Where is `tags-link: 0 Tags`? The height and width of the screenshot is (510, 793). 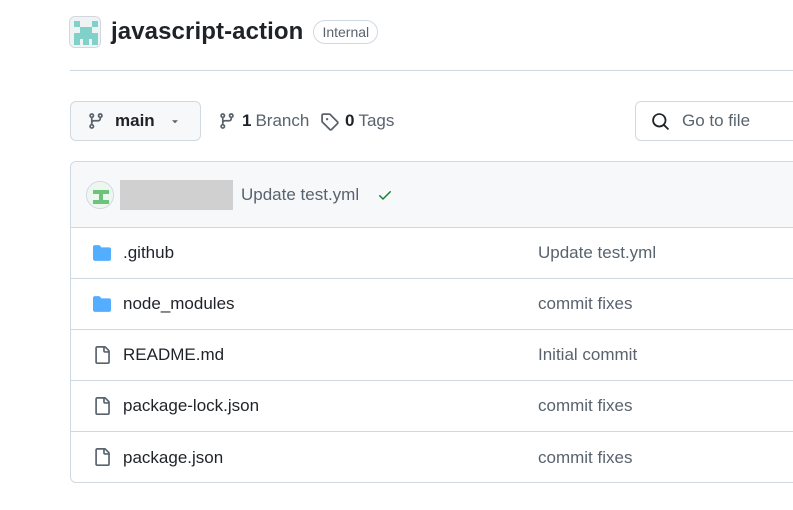
tags-link: 0 Tags is located at coordinates (357, 121).